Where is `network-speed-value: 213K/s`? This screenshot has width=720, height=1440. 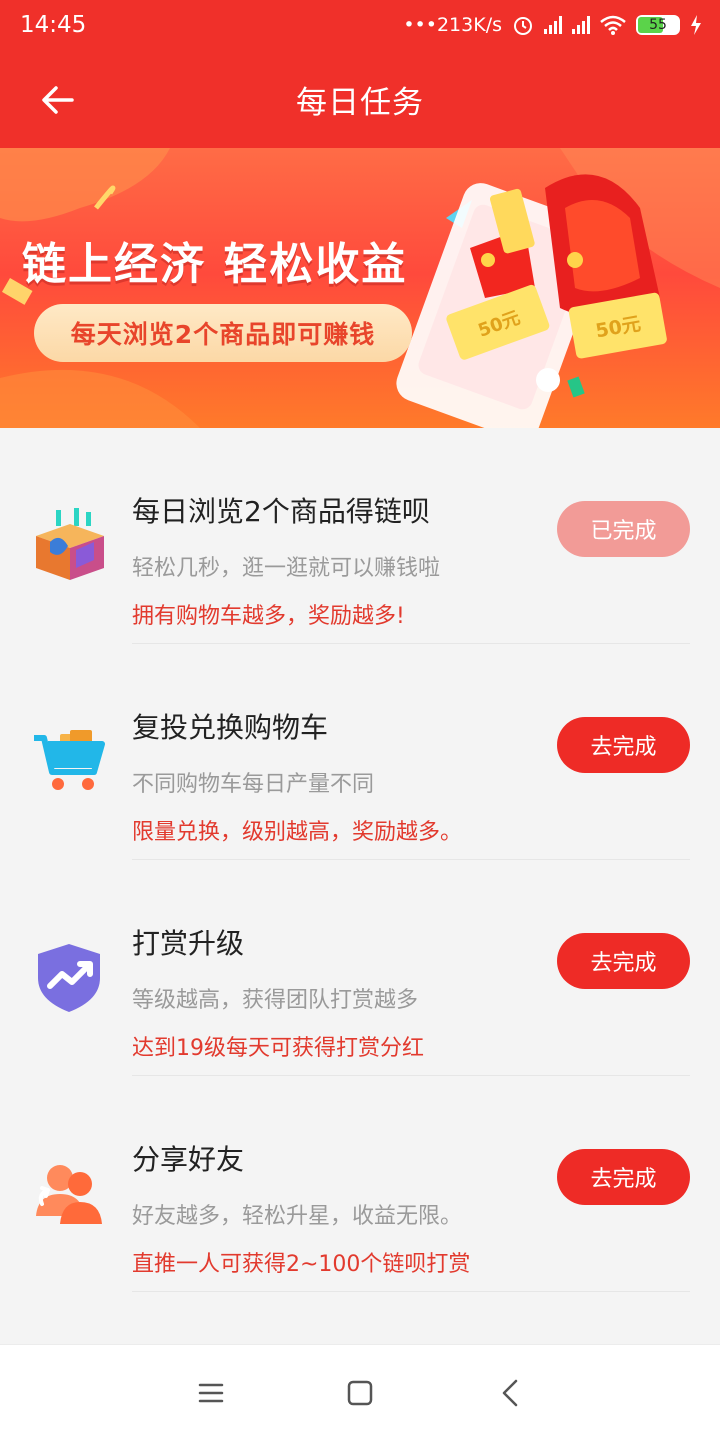 network-speed-value: 213K/s is located at coordinates (469, 25).